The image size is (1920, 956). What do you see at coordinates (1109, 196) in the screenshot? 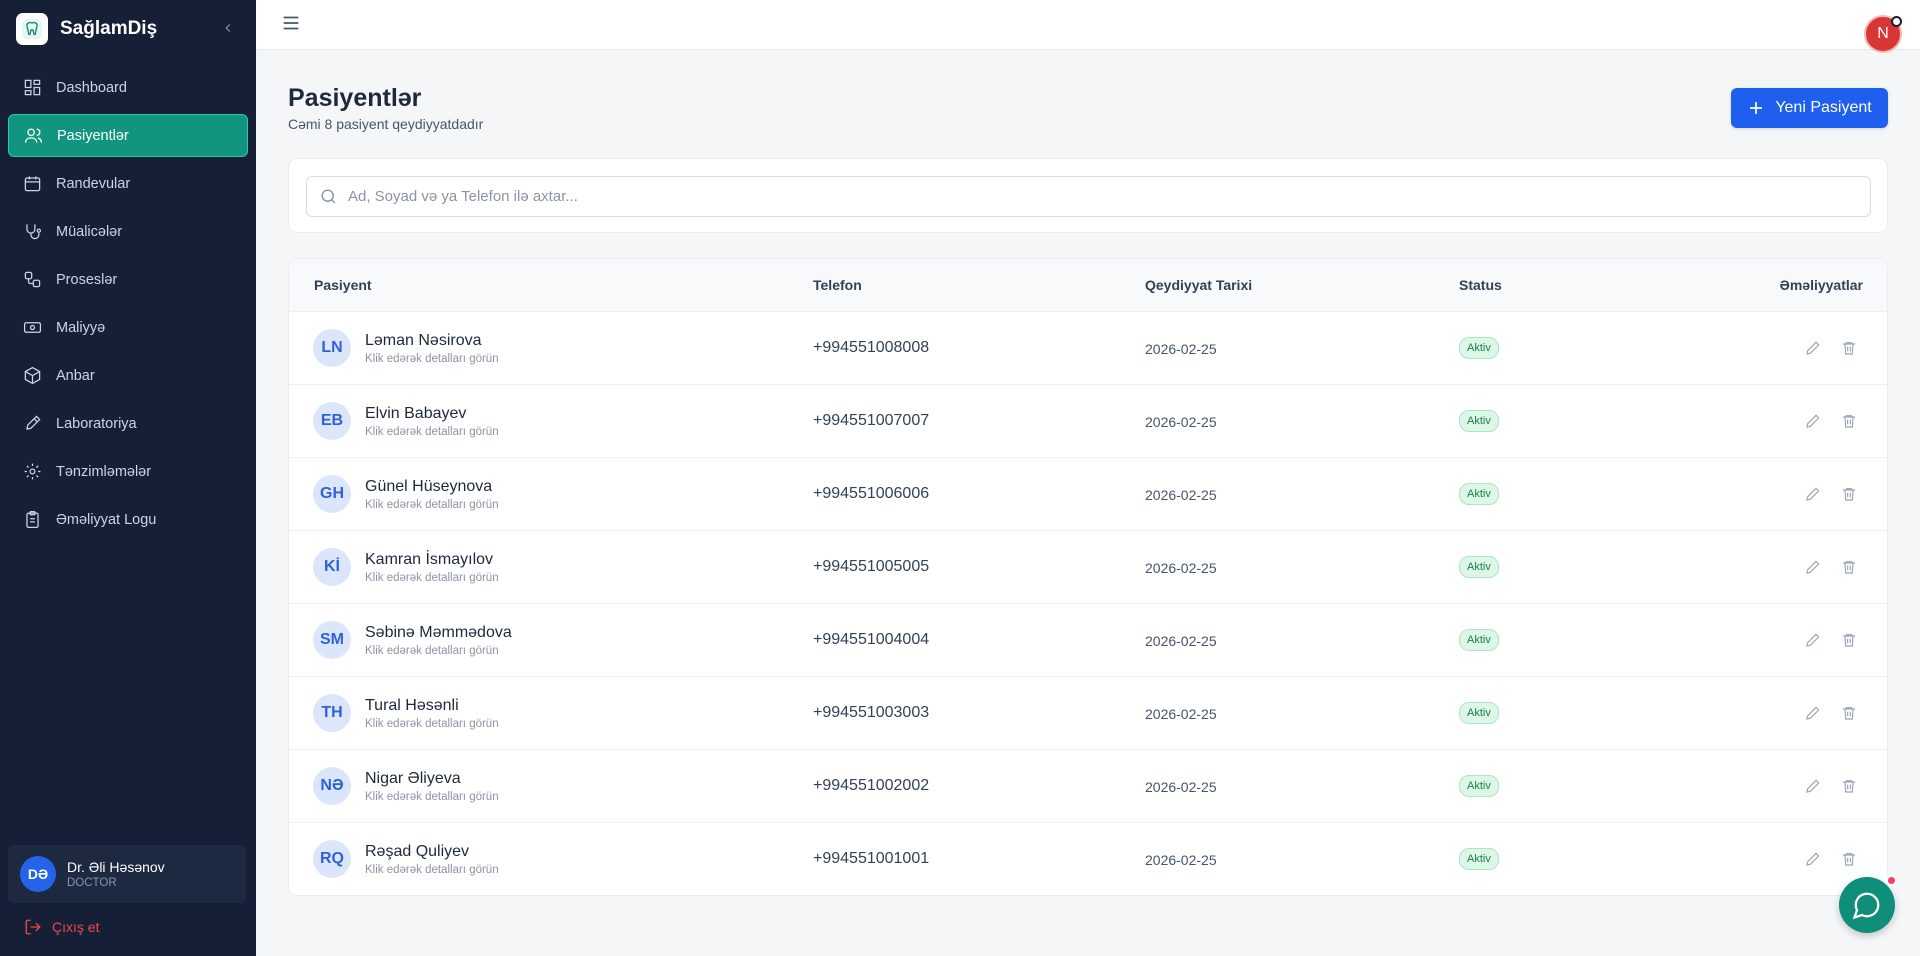
I see `search-input` at bounding box center [1109, 196].